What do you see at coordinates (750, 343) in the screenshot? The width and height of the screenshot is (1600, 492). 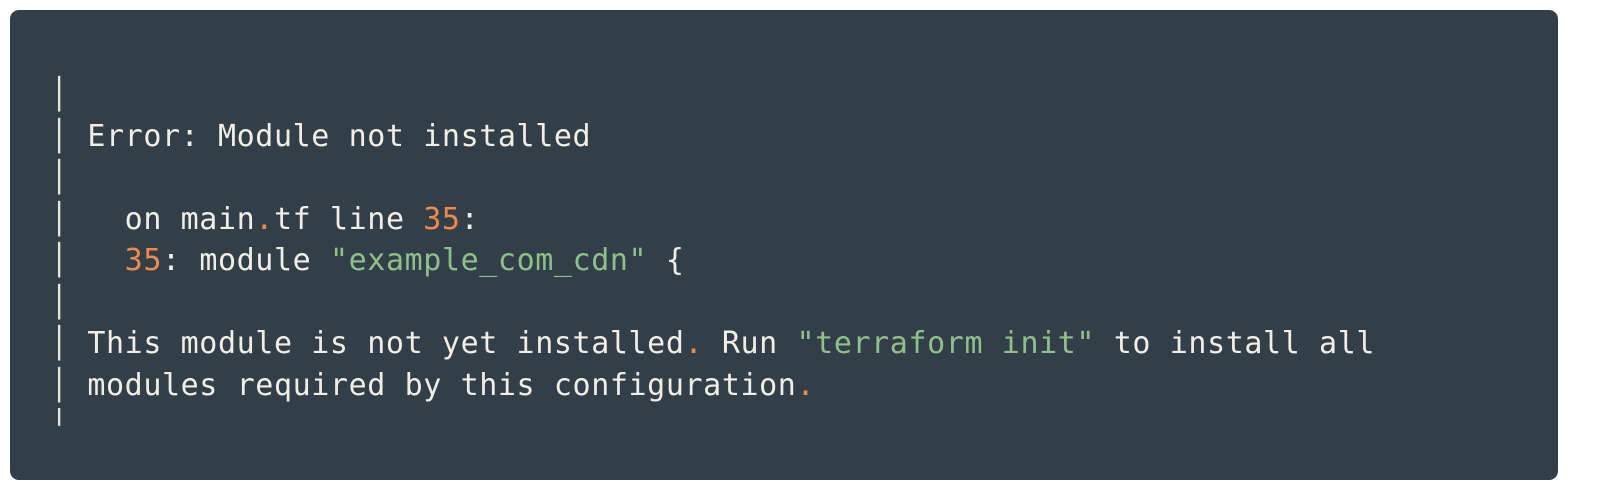 I see `text-token: Run` at bounding box center [750, 343].